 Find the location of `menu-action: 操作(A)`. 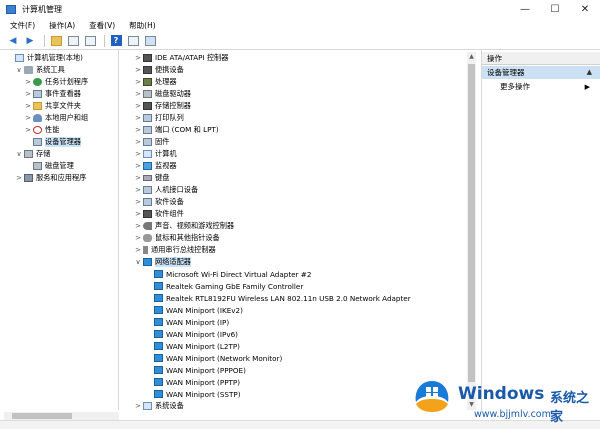

menu-action: 操作(A) is located at coordinates (62, 25).